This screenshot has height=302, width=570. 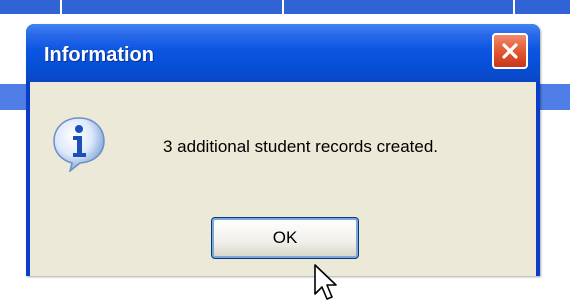 What do you see at coordinates (301, 146) in the screenshot?
I see `dialog-message: 3 additional student records created.` at bounding box center [301, 146].